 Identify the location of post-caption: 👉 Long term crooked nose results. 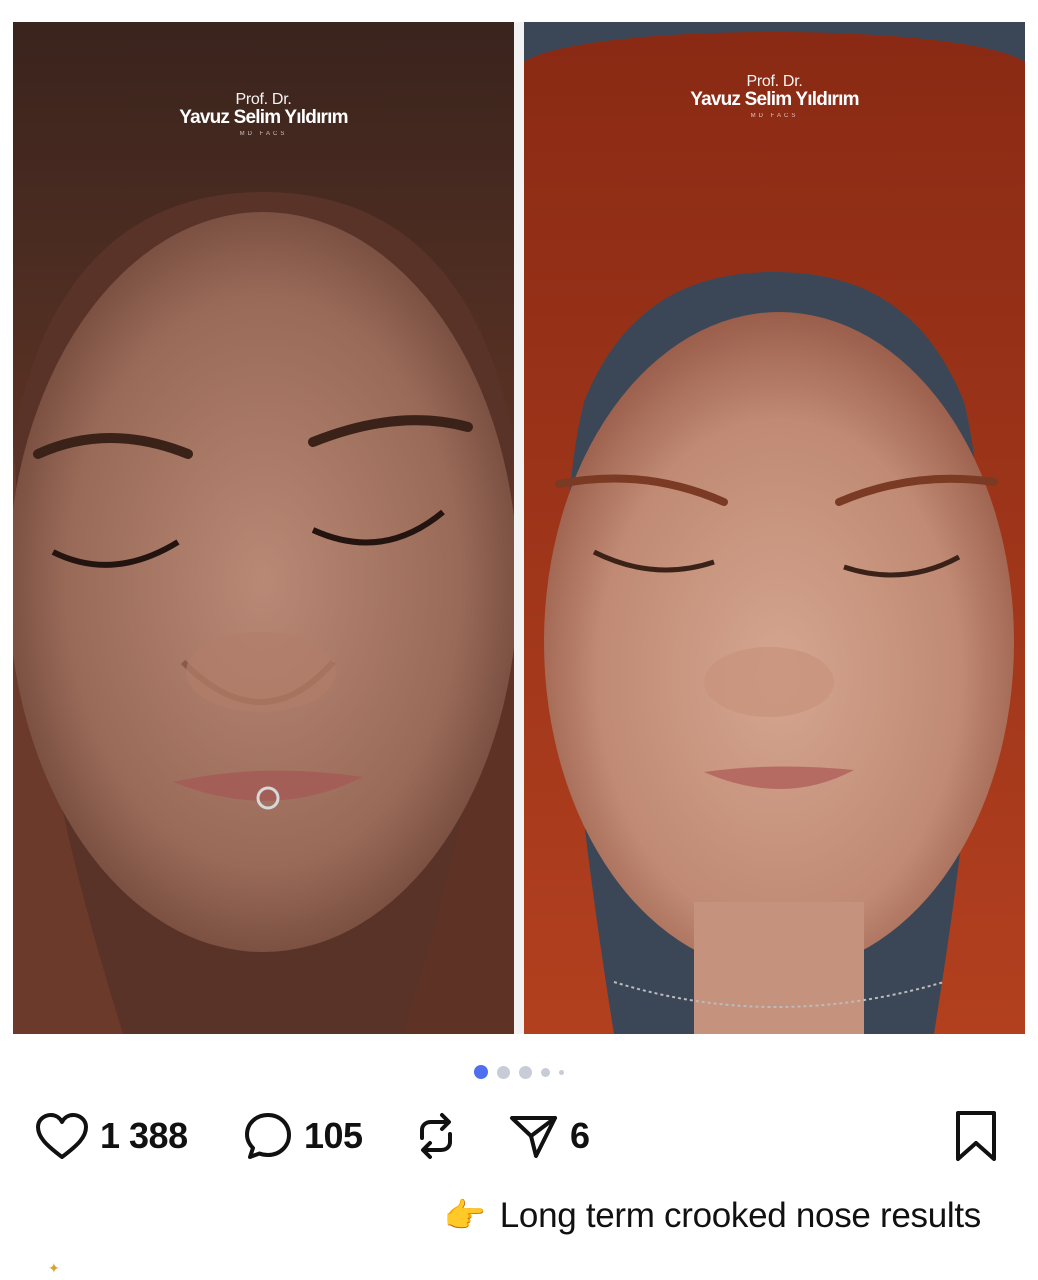
(712, 1216).